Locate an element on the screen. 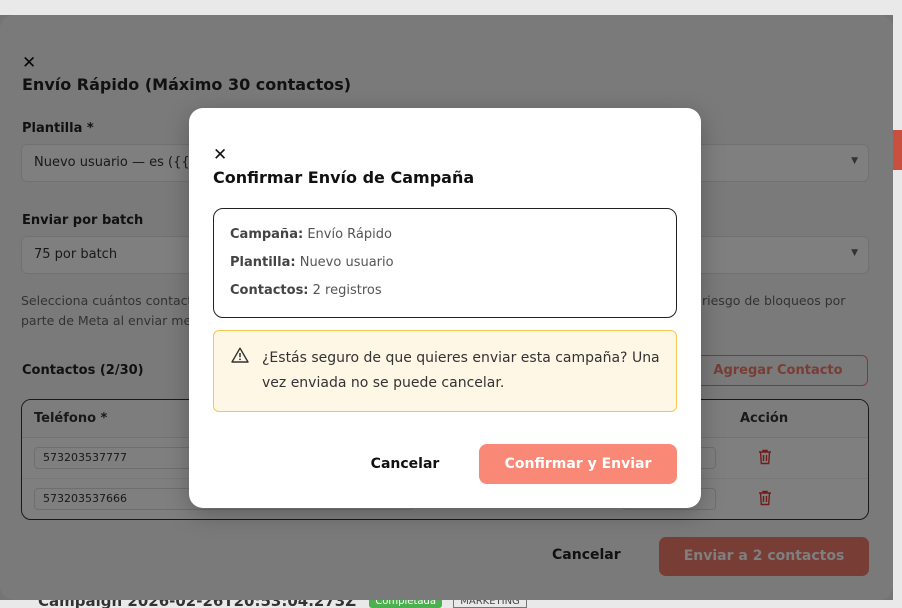 The width and height of the screenshot is (902, 608). side-tab is located at coordinates (897, 150).